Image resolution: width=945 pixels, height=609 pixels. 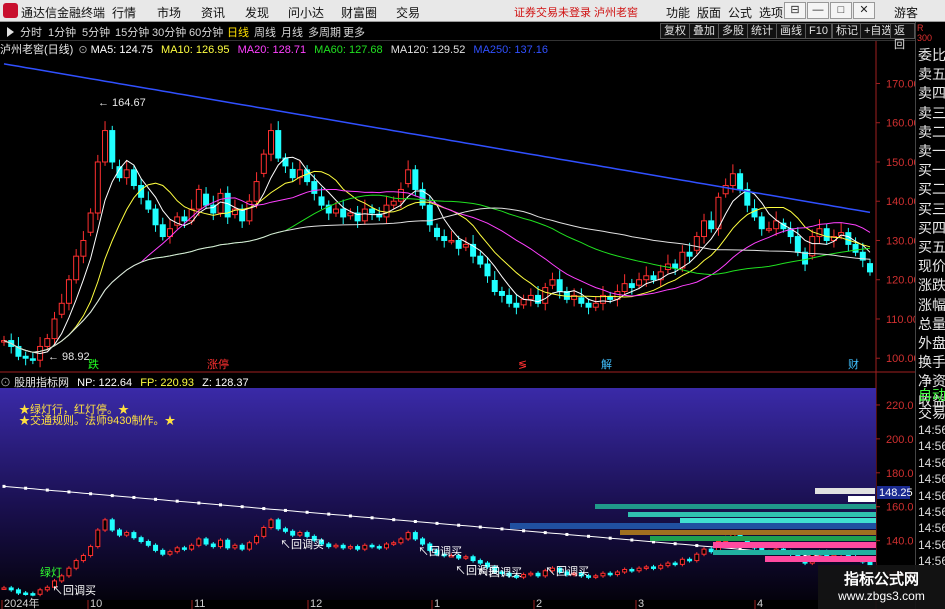 I want to click on side-item-1: 卖五, so click(x=931, y=74).